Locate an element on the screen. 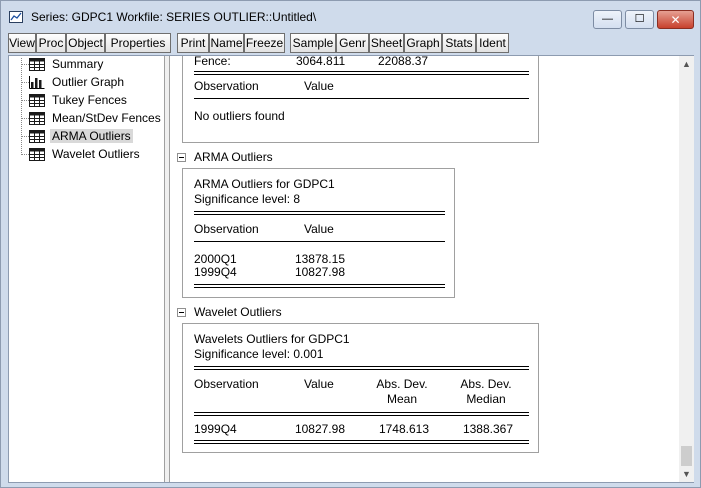 The width and height of the screenshot is (701, 488). tree-item-label: Tukey Fences is located at coordinates (89, 100).